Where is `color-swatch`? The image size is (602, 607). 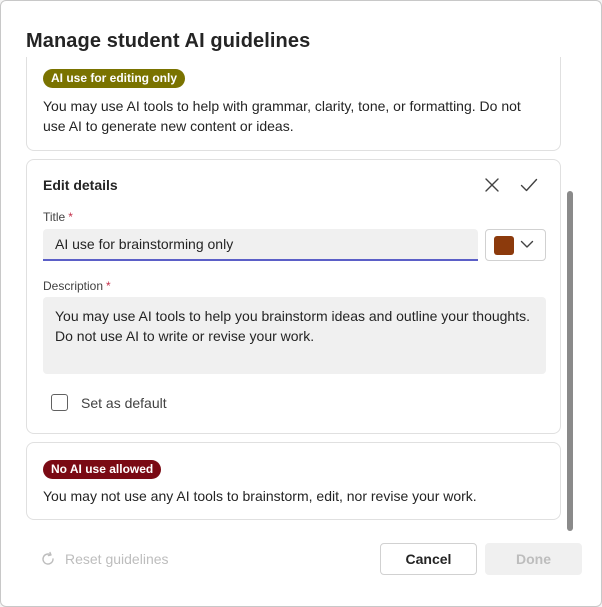 color-swatch is located at coordinates (504, 245).